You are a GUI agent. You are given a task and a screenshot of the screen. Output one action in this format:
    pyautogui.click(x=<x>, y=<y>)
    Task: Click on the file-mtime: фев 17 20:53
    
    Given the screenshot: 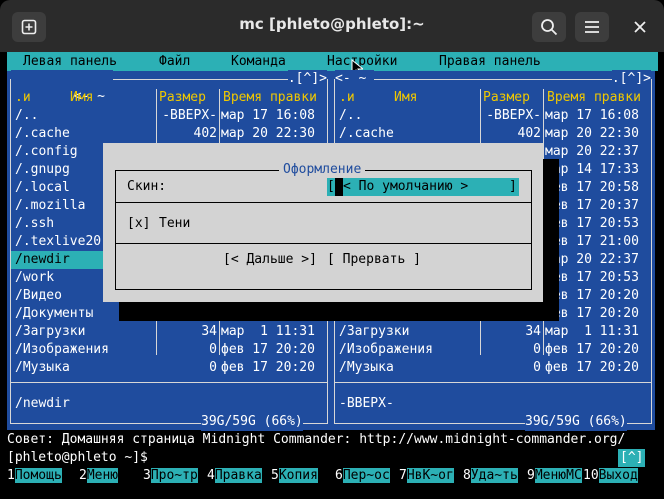 What is the action you would take?
    pyautogui.click(x=592, y=223)
    